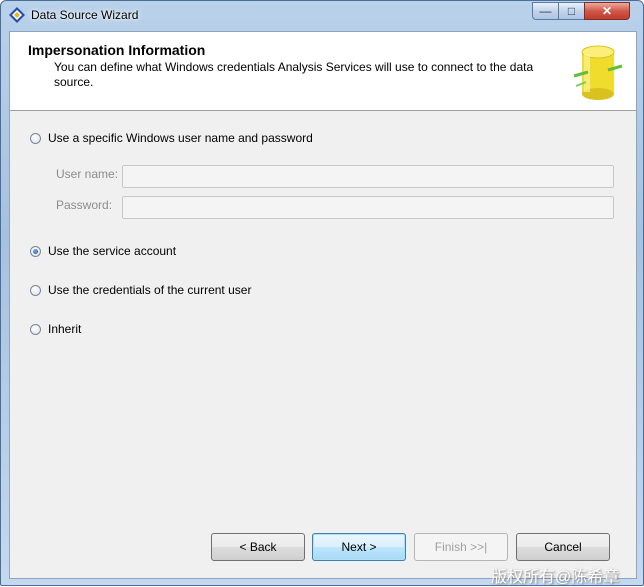  Describe the element at coordinates (545, 11) in the screenshot. I see `minimize-button: —` at that location.